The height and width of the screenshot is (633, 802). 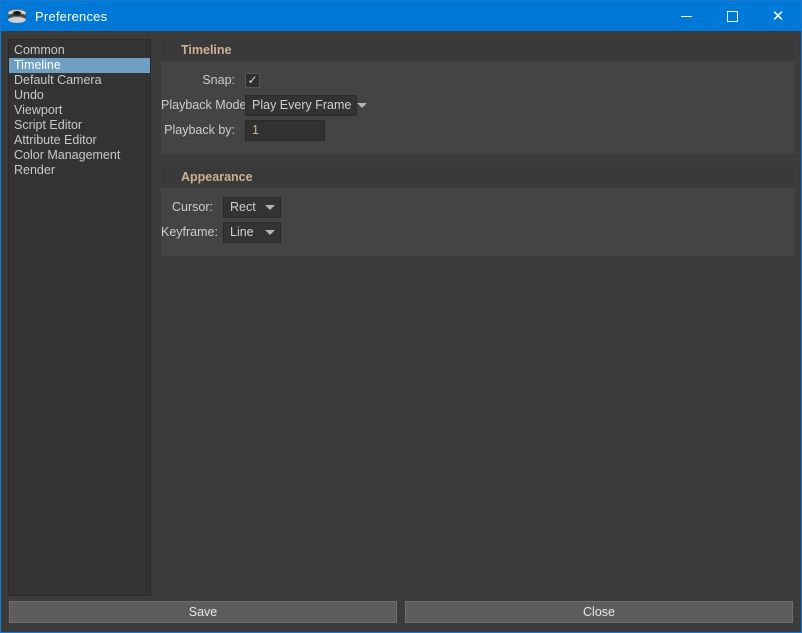 What do you see at coordinates (599, 611) in the screenshot?
I see `close-dialog-button: Close` at bounding box center [599, 611].